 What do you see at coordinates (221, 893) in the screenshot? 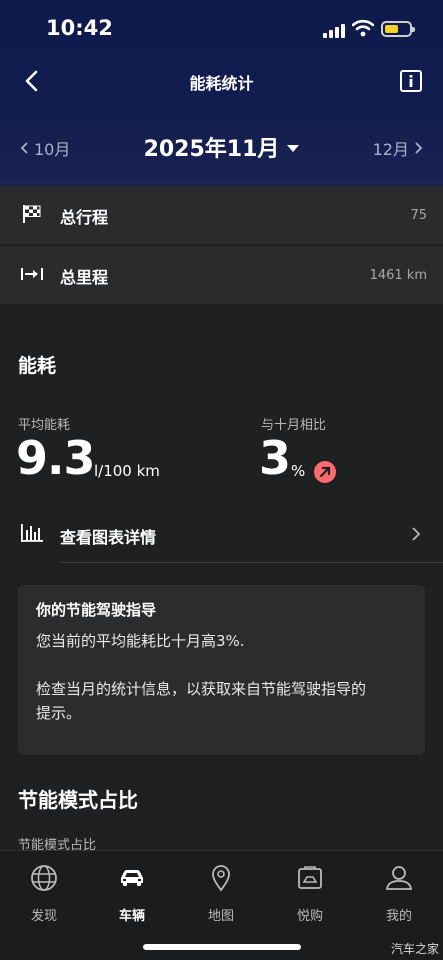
I see `tab-map: 地图` at bounding box center [221, 893].